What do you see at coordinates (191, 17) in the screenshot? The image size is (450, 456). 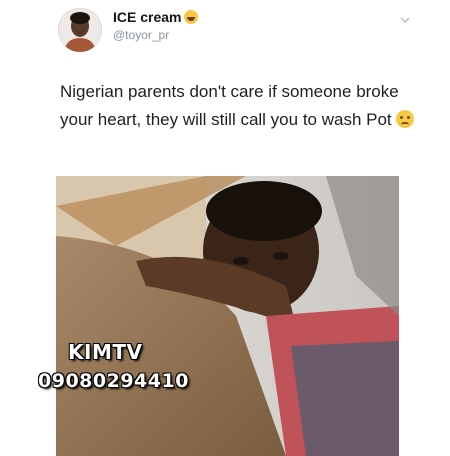 I see `laughing-emoji-icon` at bounding box center [191, 17].